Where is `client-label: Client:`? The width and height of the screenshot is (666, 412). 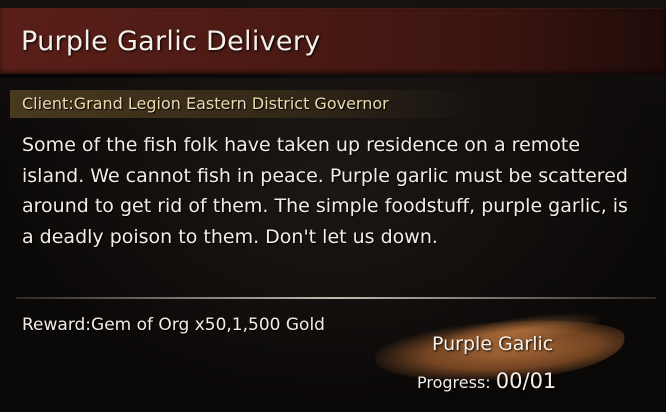 client-label: Client: is located at coordinates (48, 103).